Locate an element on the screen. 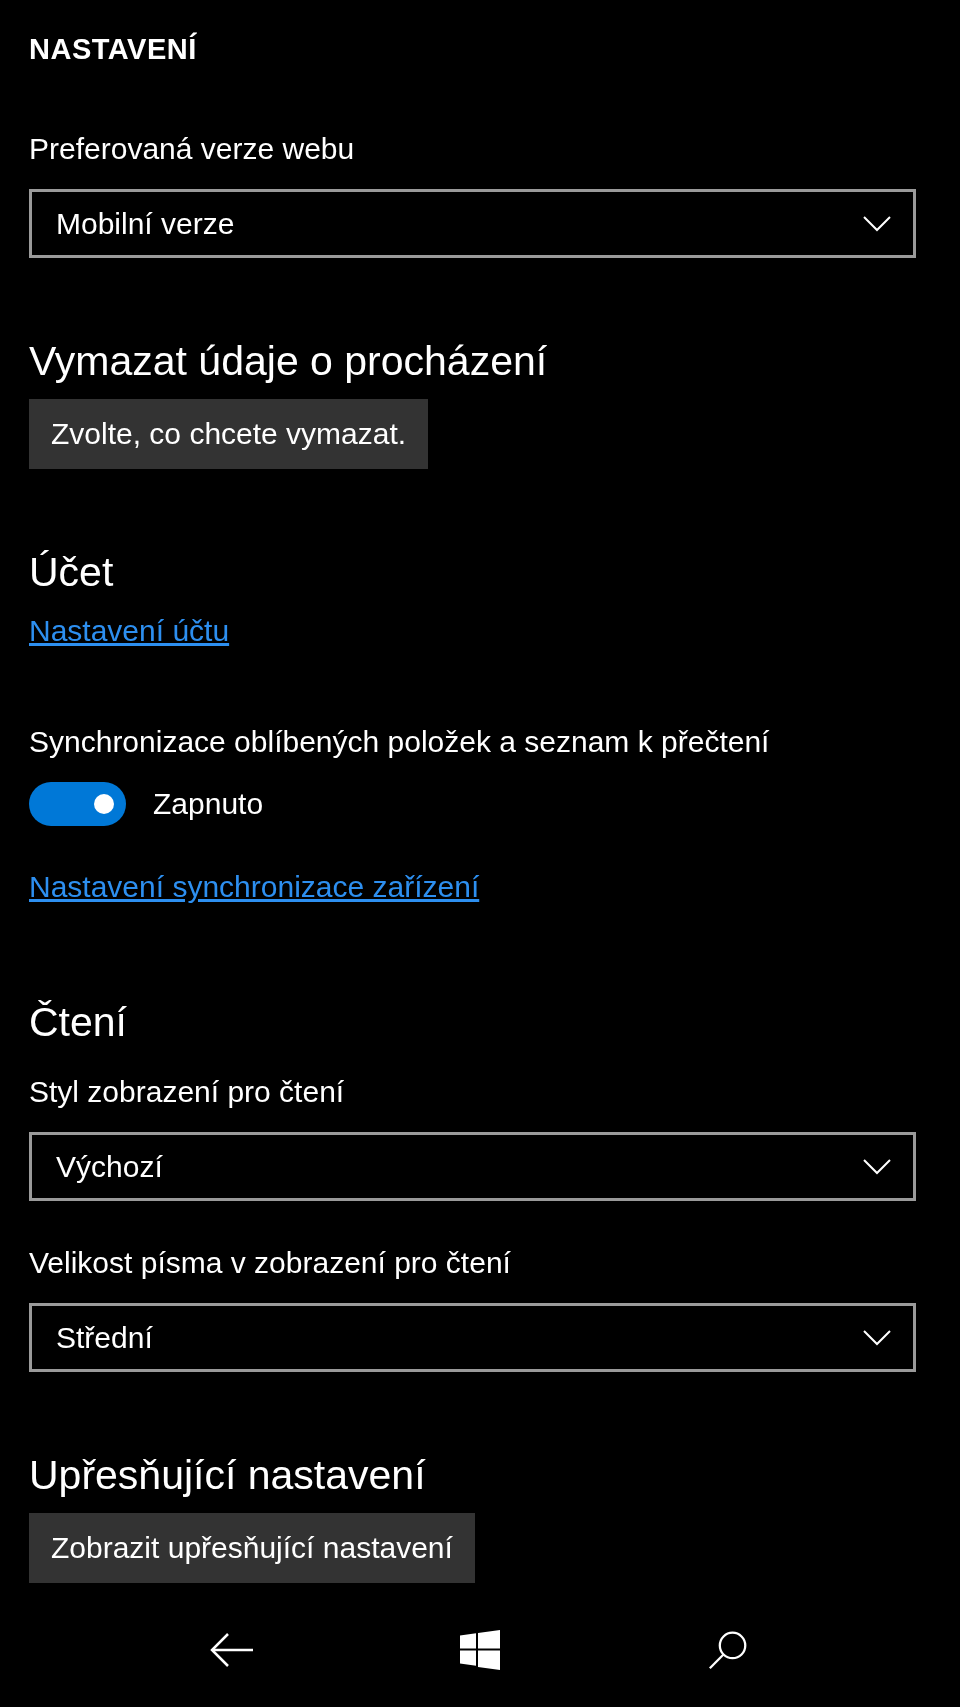  action-button: Zobrazit upřesňující nastavení is located at coordinates (252, 1548).